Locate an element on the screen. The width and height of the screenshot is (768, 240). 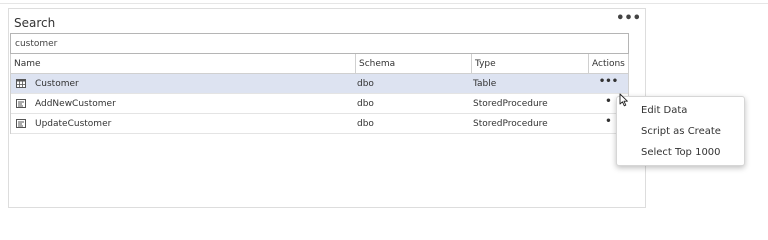
menu-item-script-as-create: Script as Create is located at coordinates (680, 133).